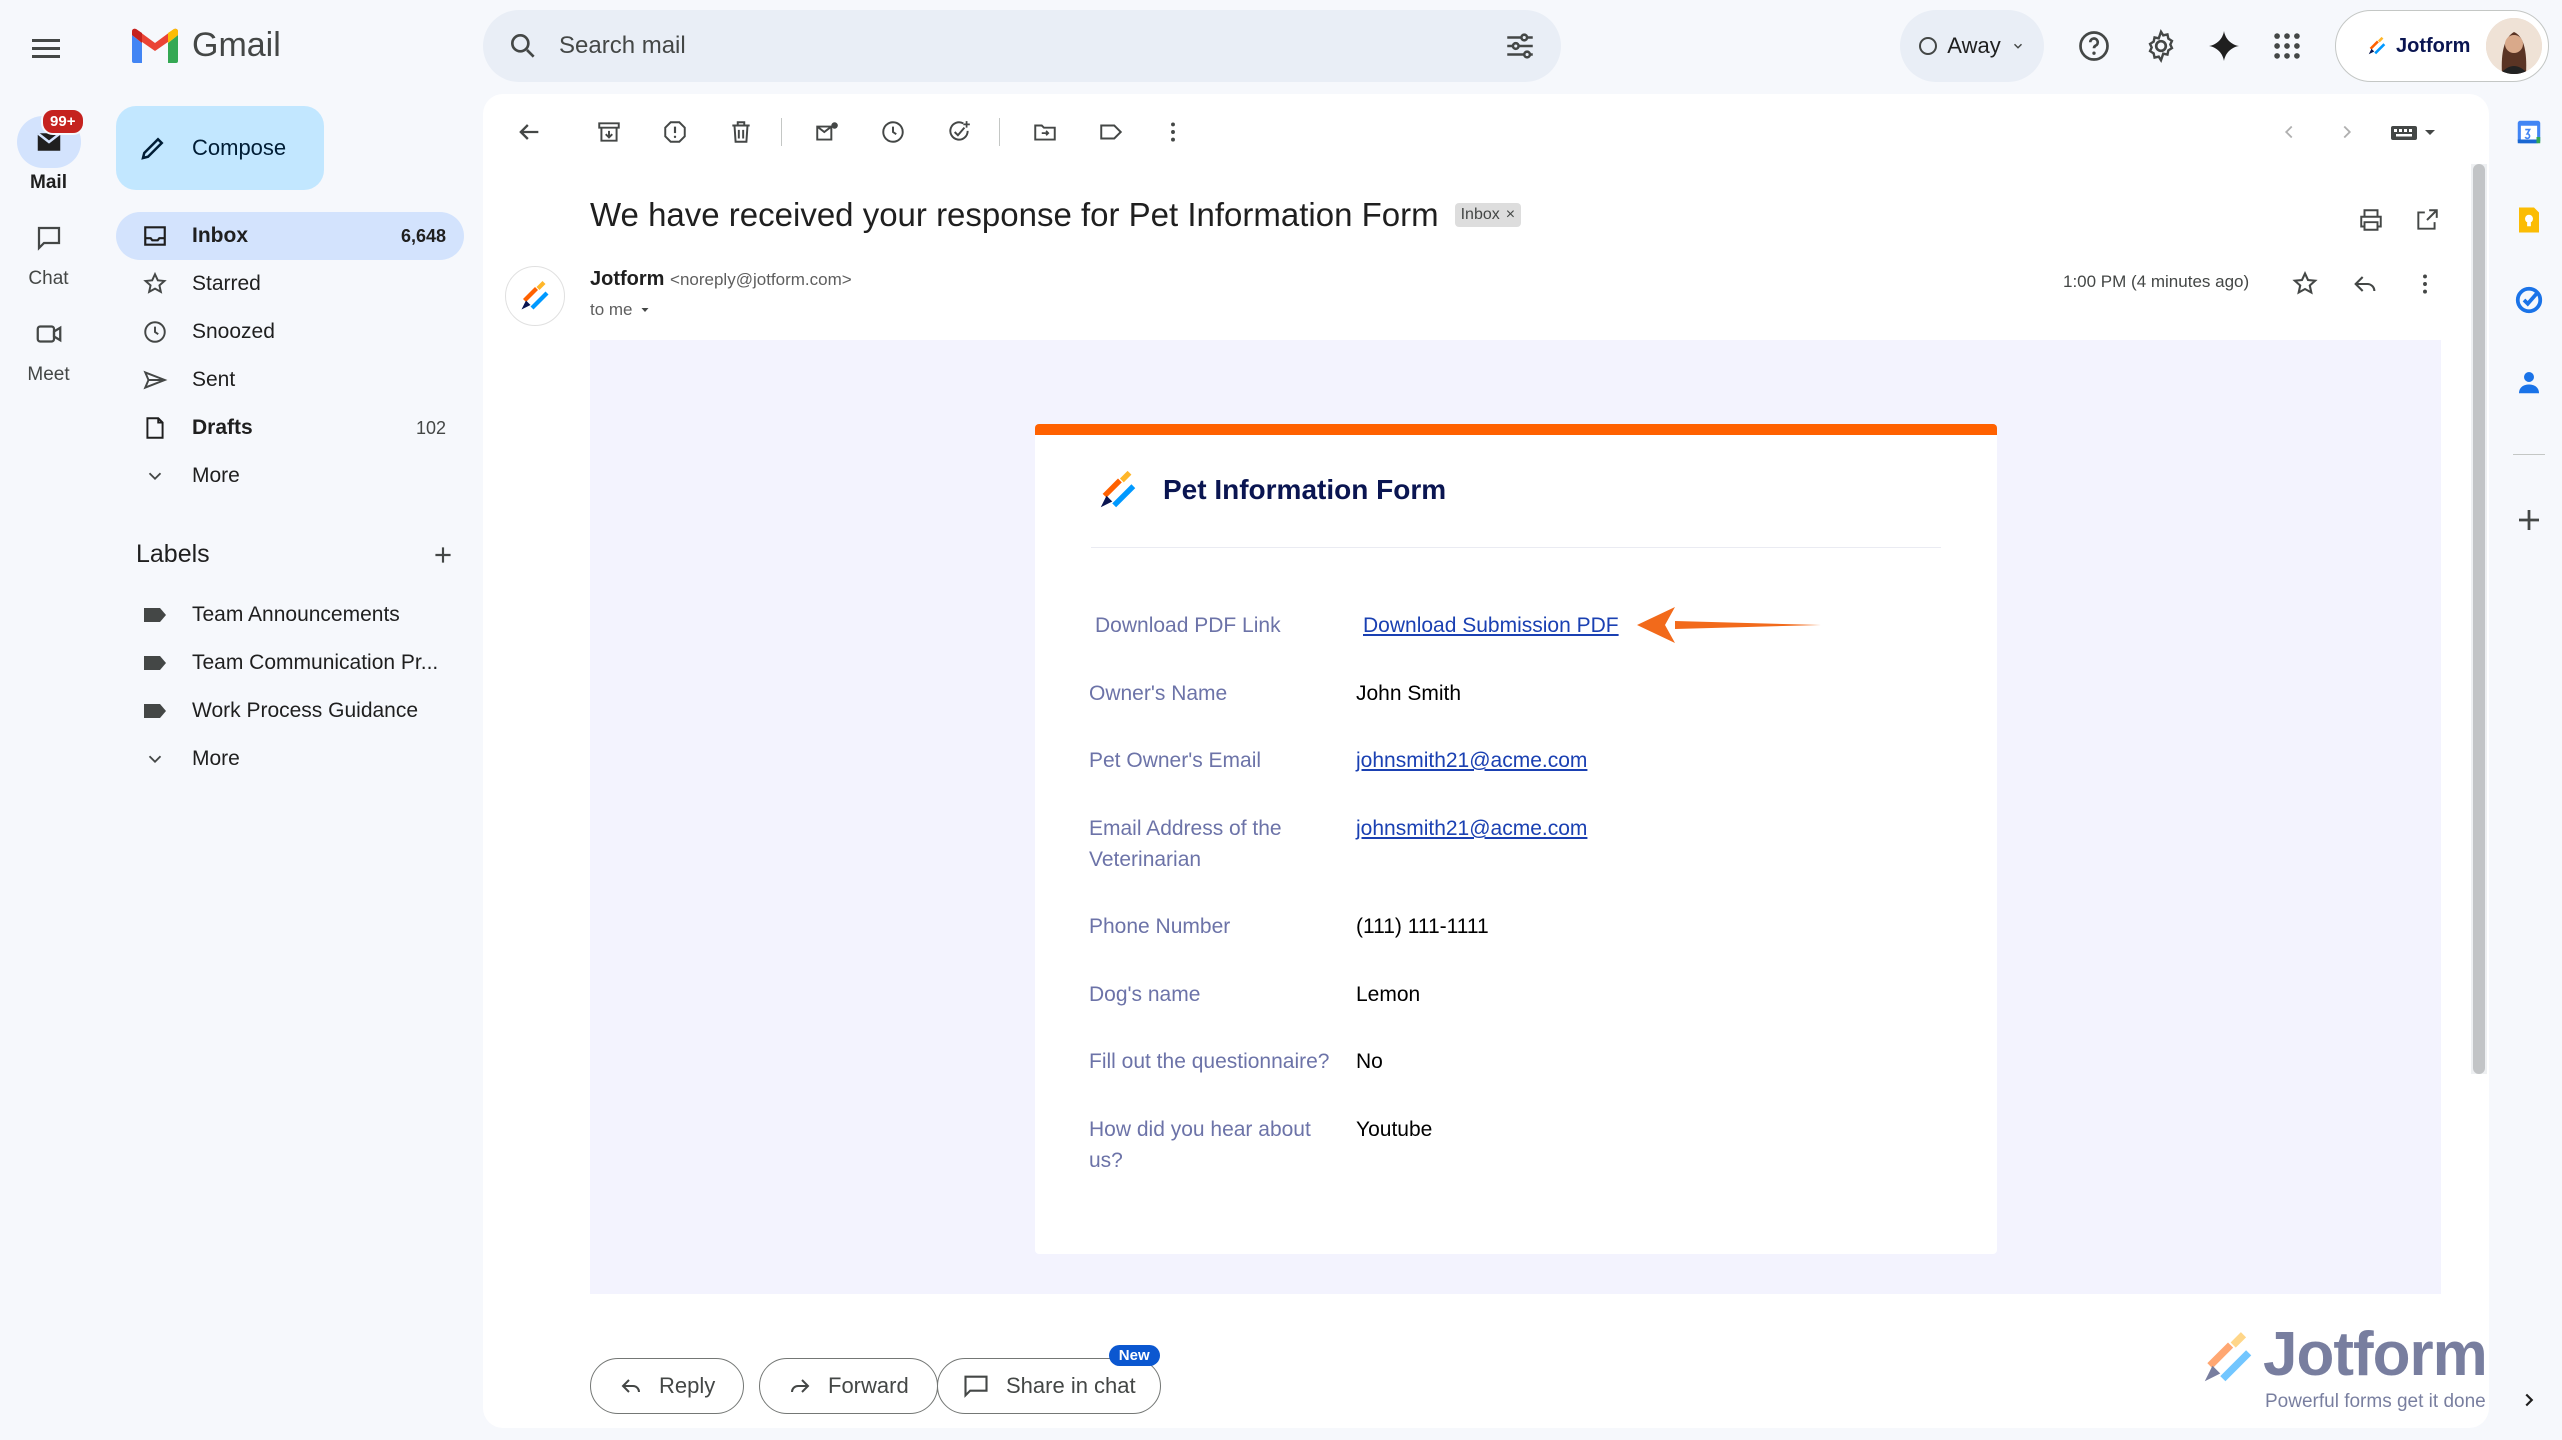 The height and width of the screenshot is (1440, 2562). Describe the element at coordinates (1520, 46) in the screenshot. I see `search-options-icon` at that location.